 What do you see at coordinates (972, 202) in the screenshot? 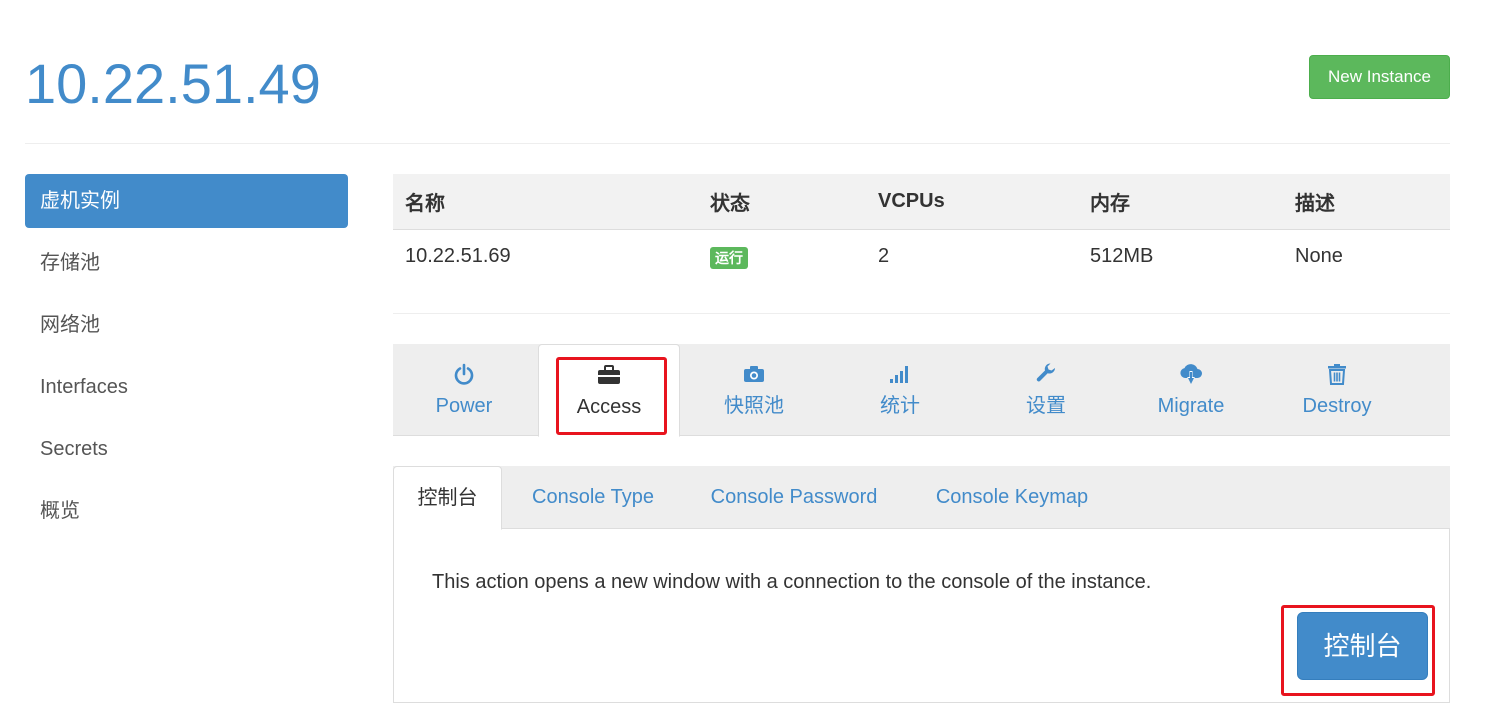
I see `column-header-vcpus: VCPUs` at bounding box center [972, 202].